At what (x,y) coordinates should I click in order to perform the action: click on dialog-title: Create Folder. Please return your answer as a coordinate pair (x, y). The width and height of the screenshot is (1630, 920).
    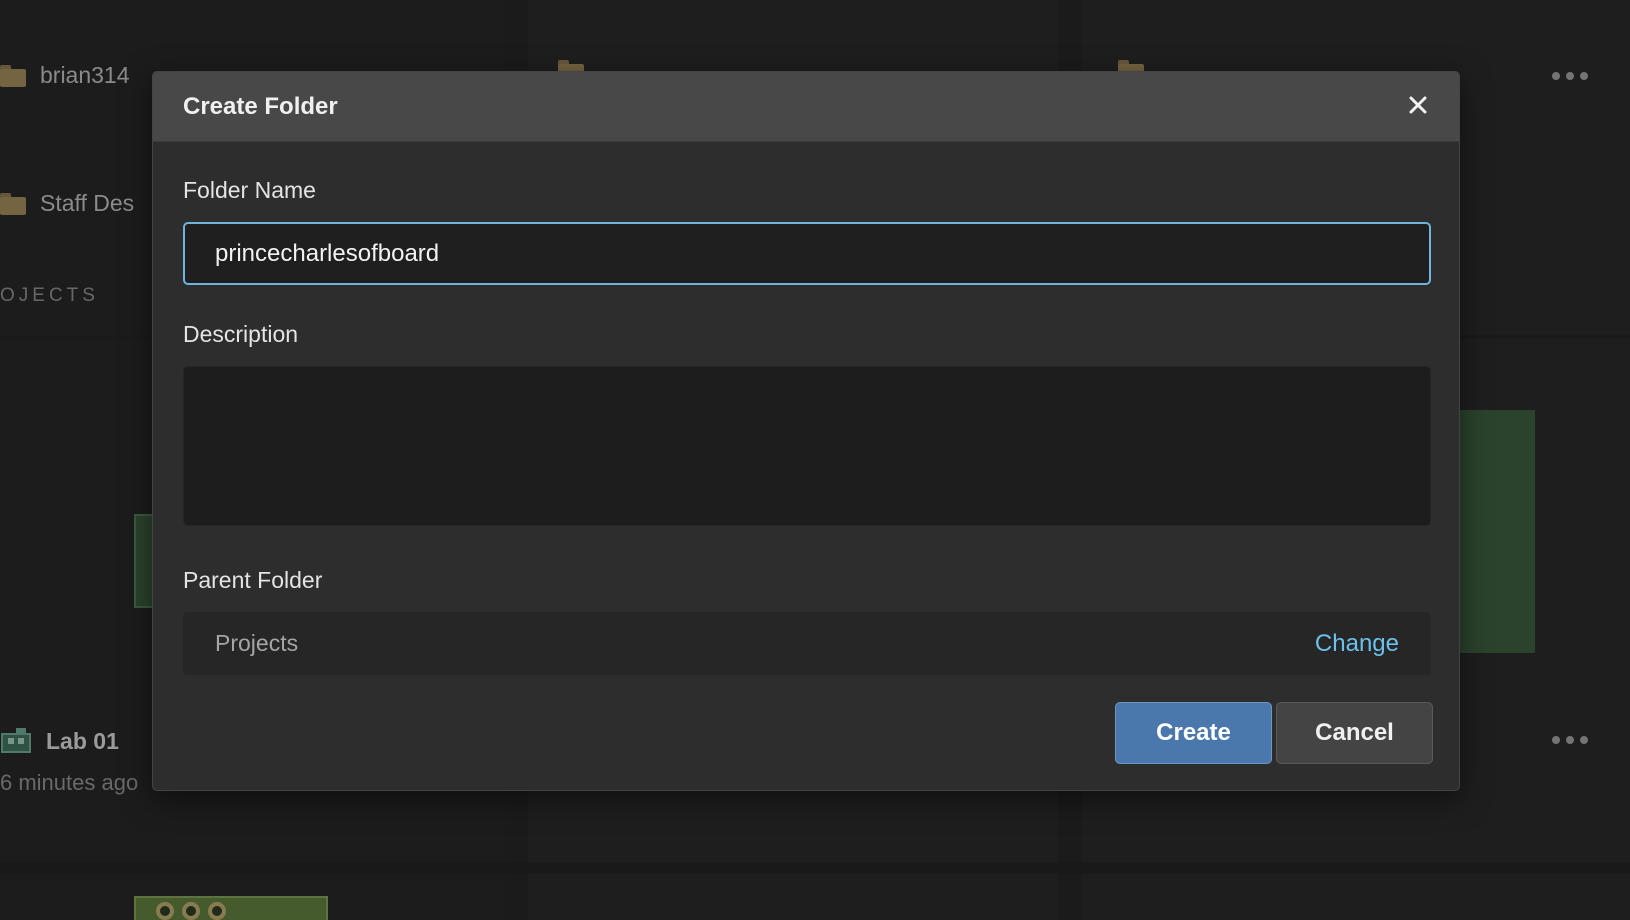
    Looking at the image, I should click on (260, 106).